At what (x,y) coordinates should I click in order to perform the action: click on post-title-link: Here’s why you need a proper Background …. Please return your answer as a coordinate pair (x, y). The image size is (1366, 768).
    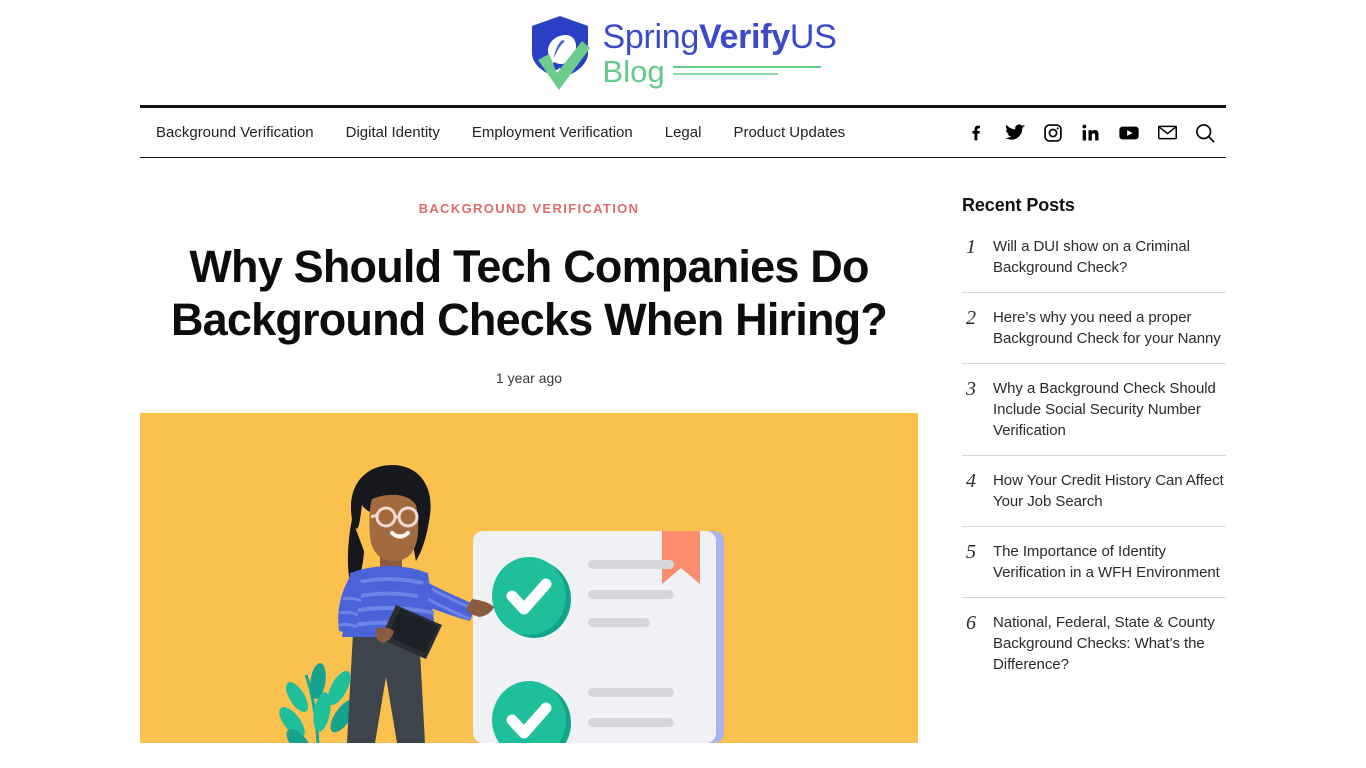
    Looking at the image, I should click on (1109, 328).